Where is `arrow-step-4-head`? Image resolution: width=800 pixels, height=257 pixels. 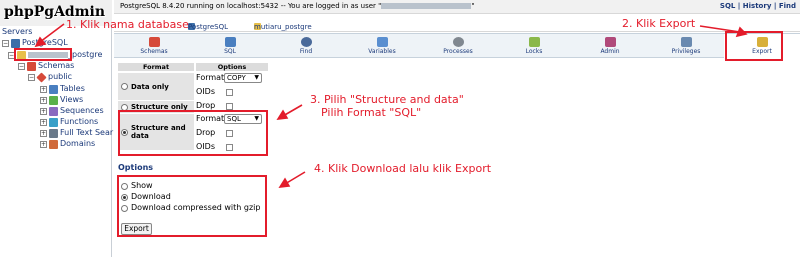
arrow-step-4-head is located at coordinates (284, 182).